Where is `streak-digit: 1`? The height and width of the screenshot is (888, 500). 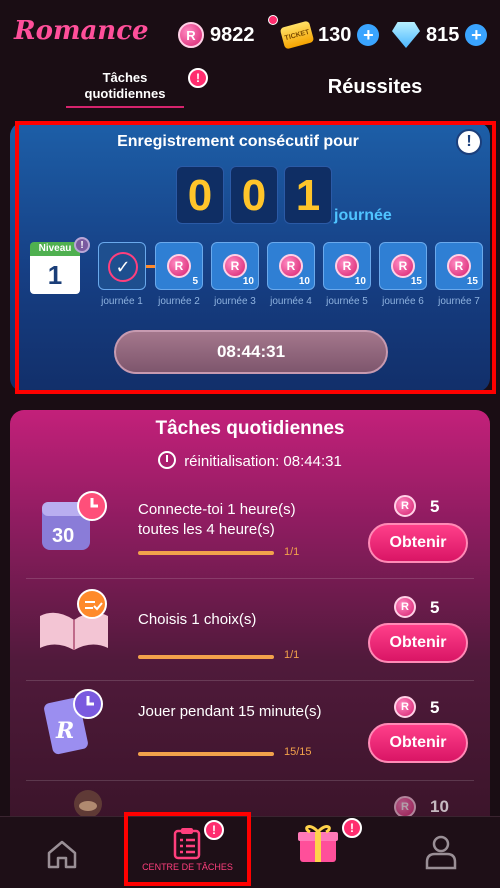 streak-digit: 1 is located at coordinates (308, 195).